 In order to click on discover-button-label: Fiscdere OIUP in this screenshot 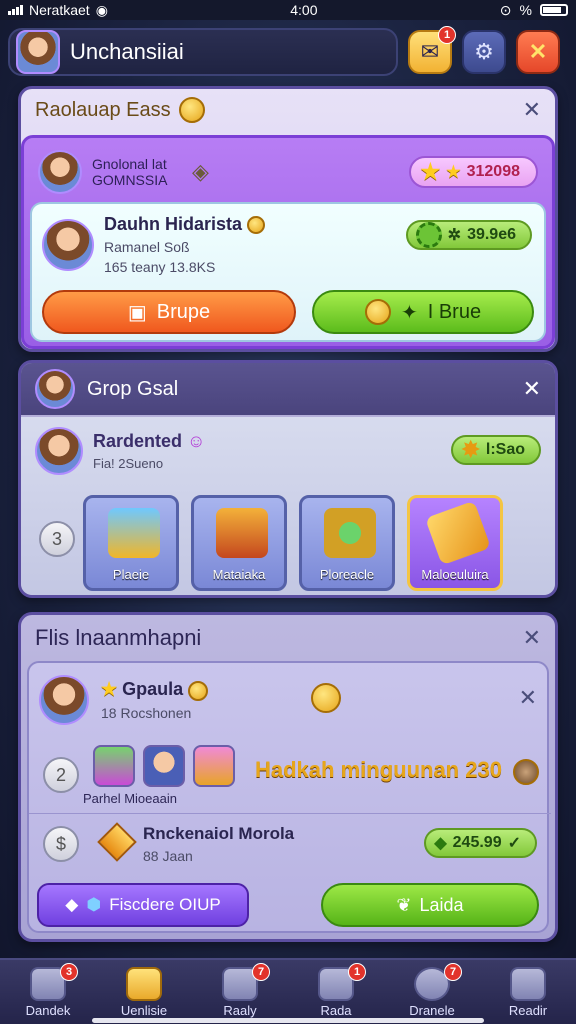, I will do `click(165, 904)`.